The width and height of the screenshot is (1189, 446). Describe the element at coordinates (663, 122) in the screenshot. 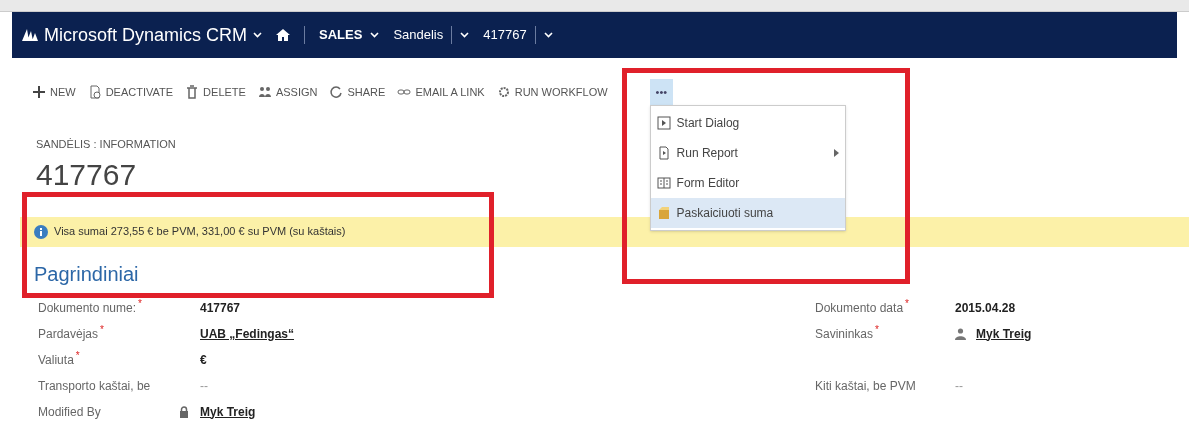

I see `play-icon` at that location.